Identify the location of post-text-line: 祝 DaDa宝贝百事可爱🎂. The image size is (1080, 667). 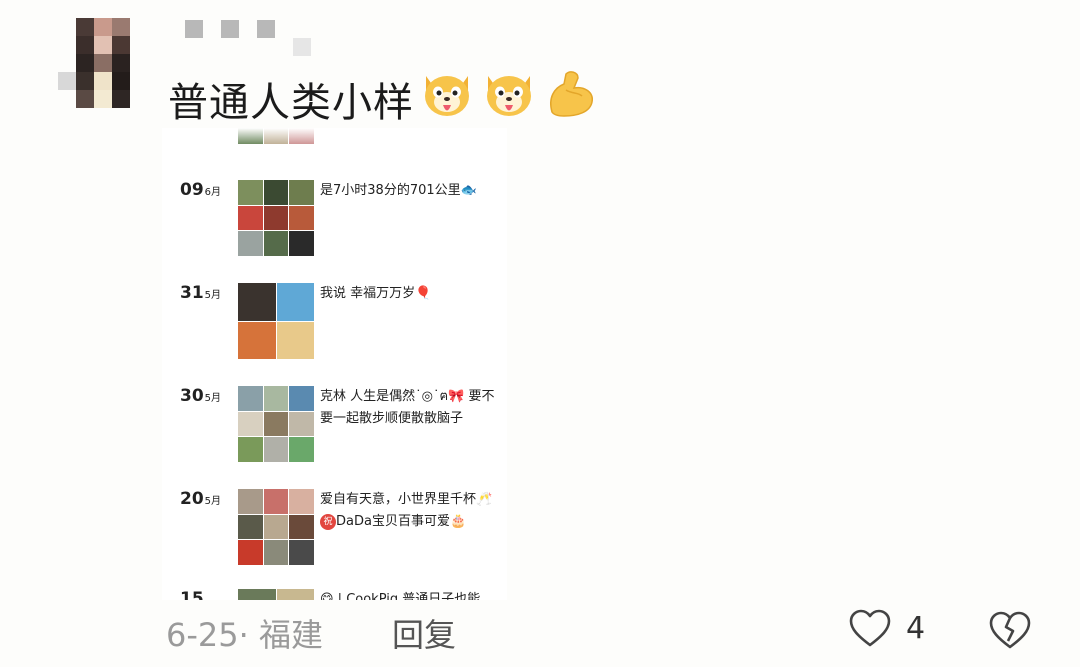
(409, 522).